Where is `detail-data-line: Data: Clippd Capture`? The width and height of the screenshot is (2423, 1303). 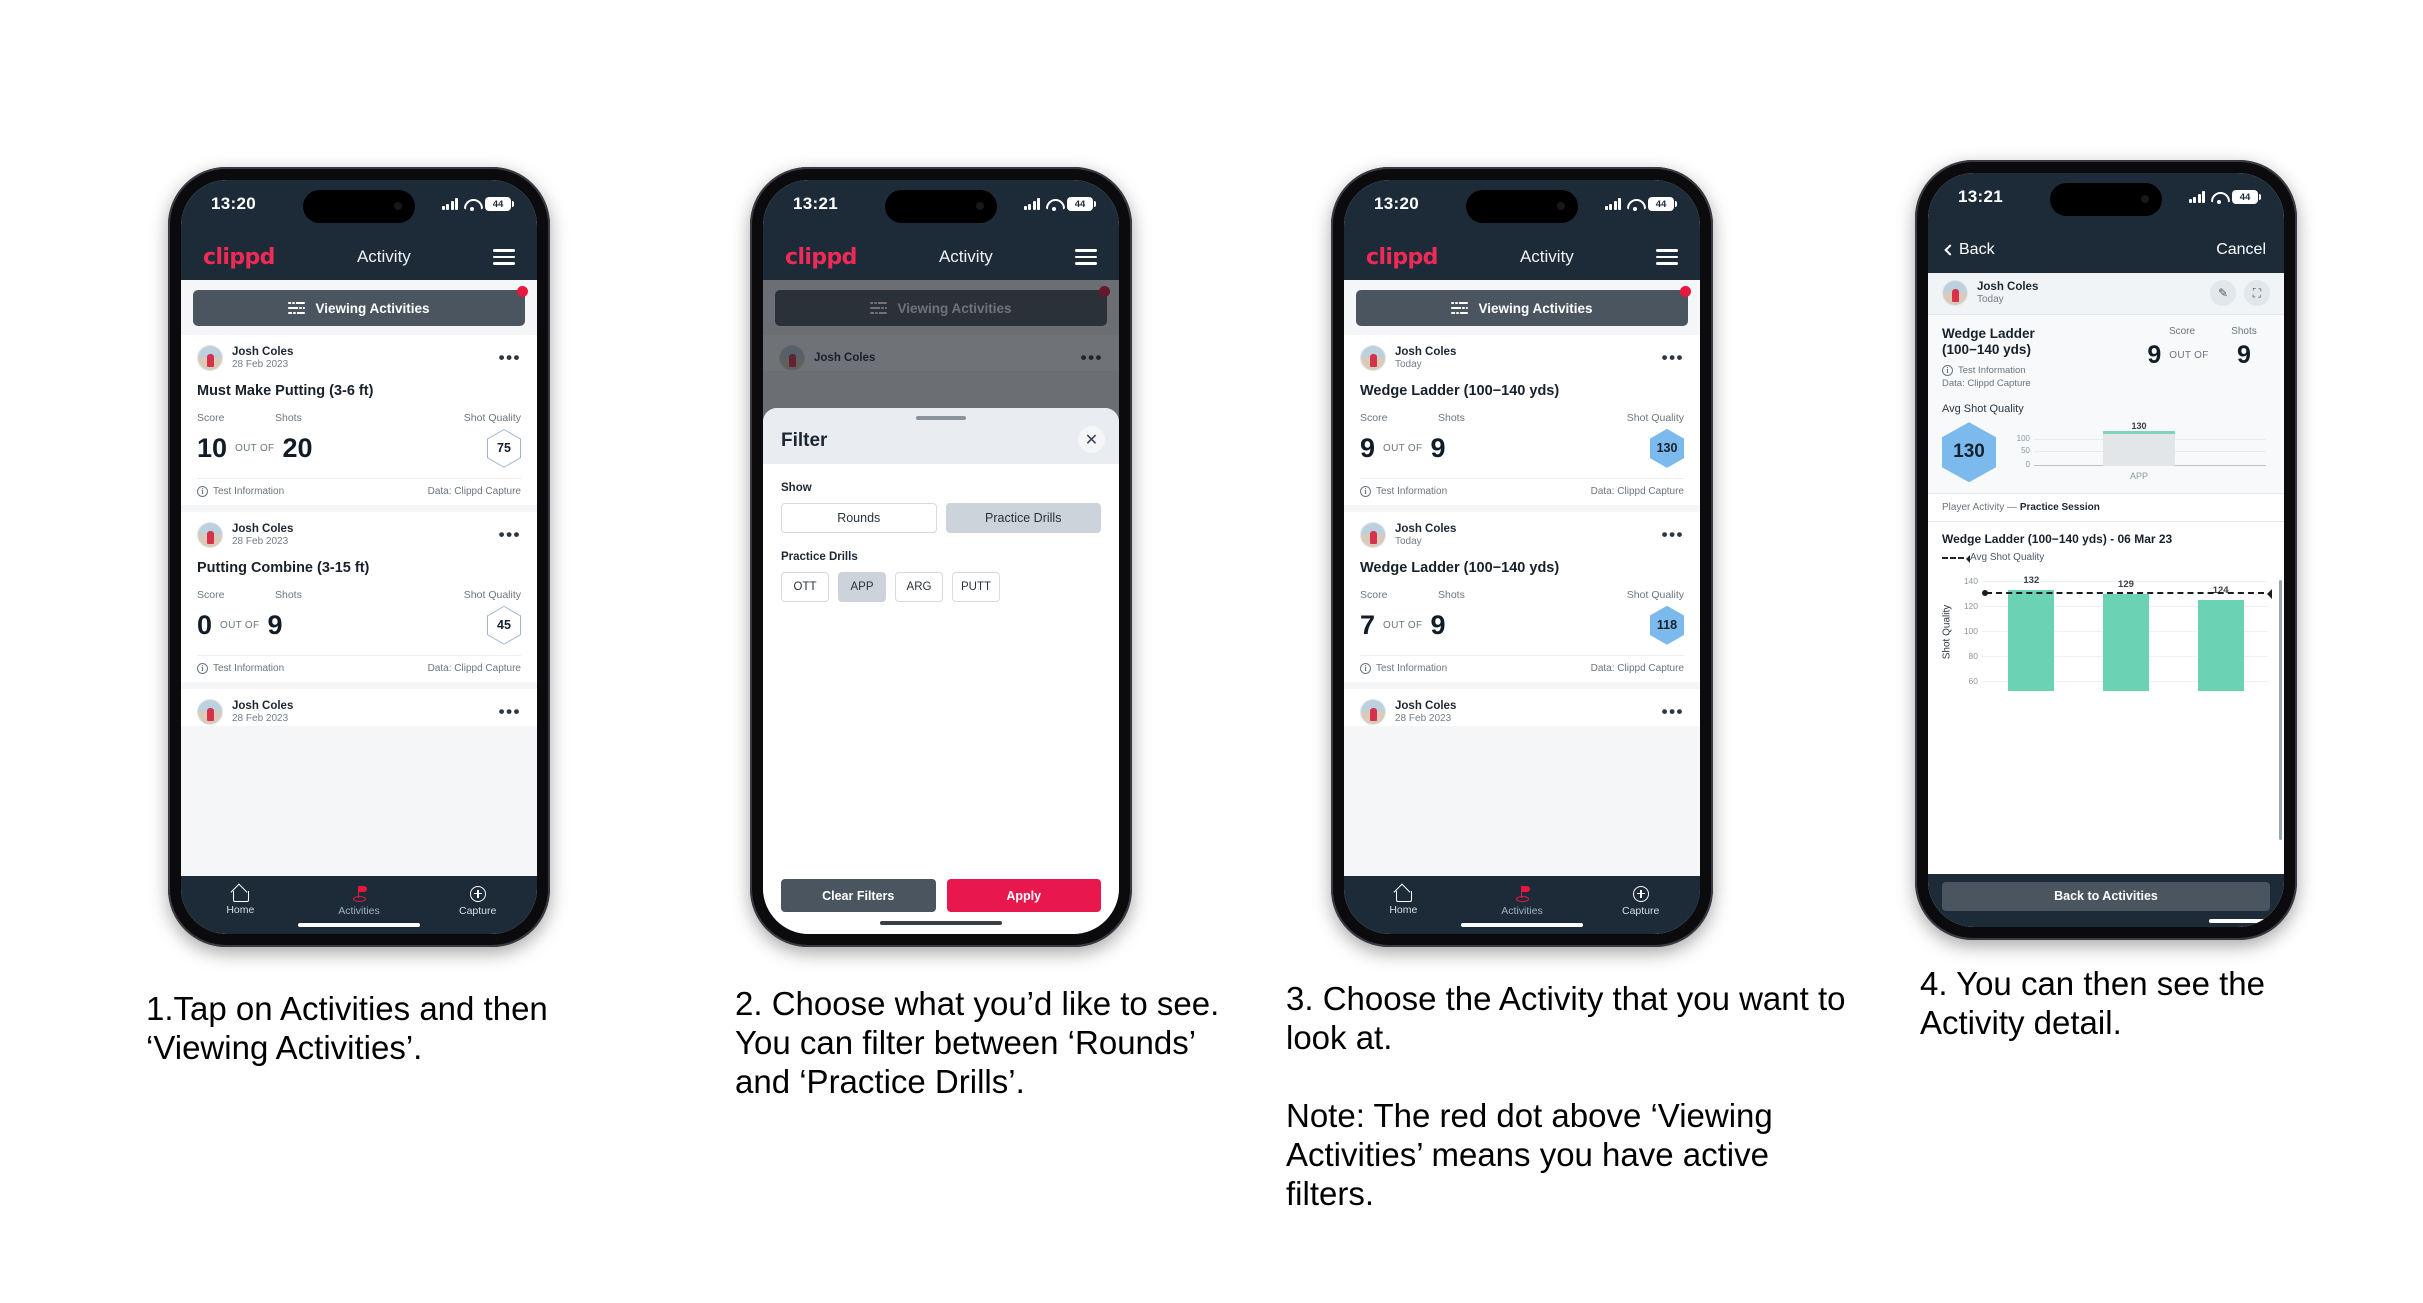
detail-data-line: Data: Clippd Capture is located at coordinates (1986, 384).